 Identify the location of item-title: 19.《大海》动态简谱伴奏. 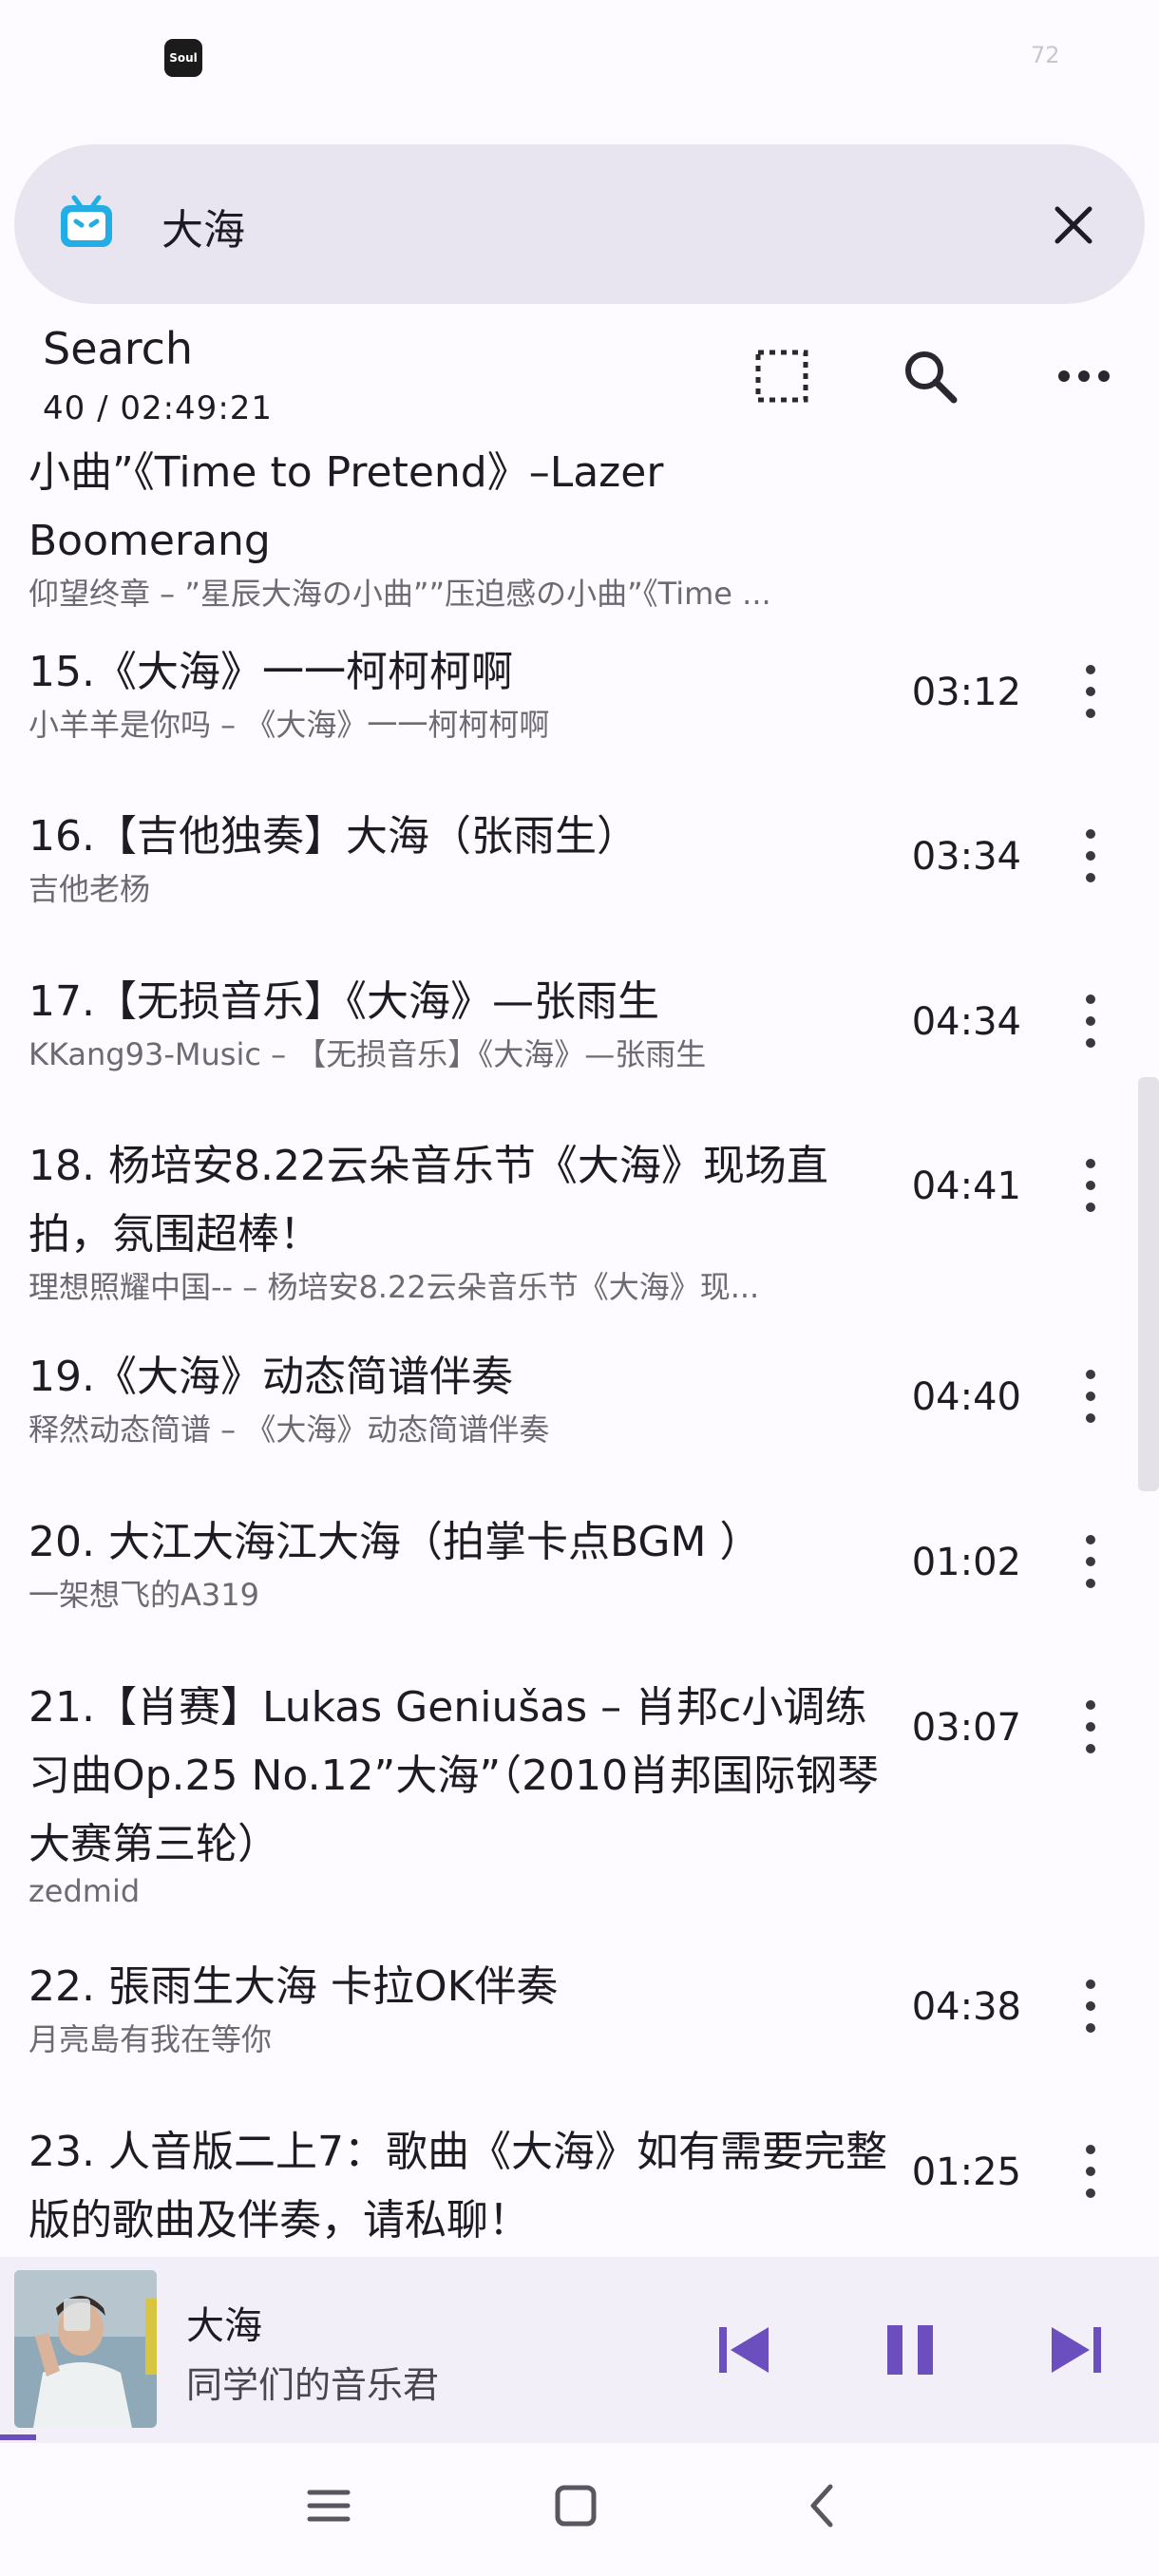
(270, 1377).